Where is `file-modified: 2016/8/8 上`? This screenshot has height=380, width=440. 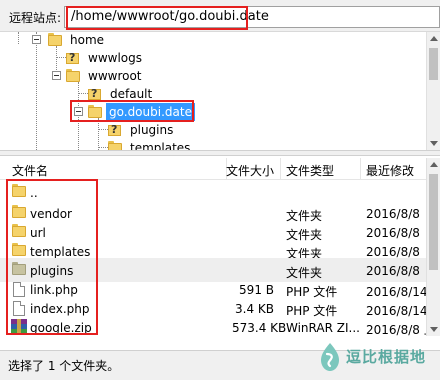 file-modified: 2016/8/8 上 is located at coordinates (396, 329).